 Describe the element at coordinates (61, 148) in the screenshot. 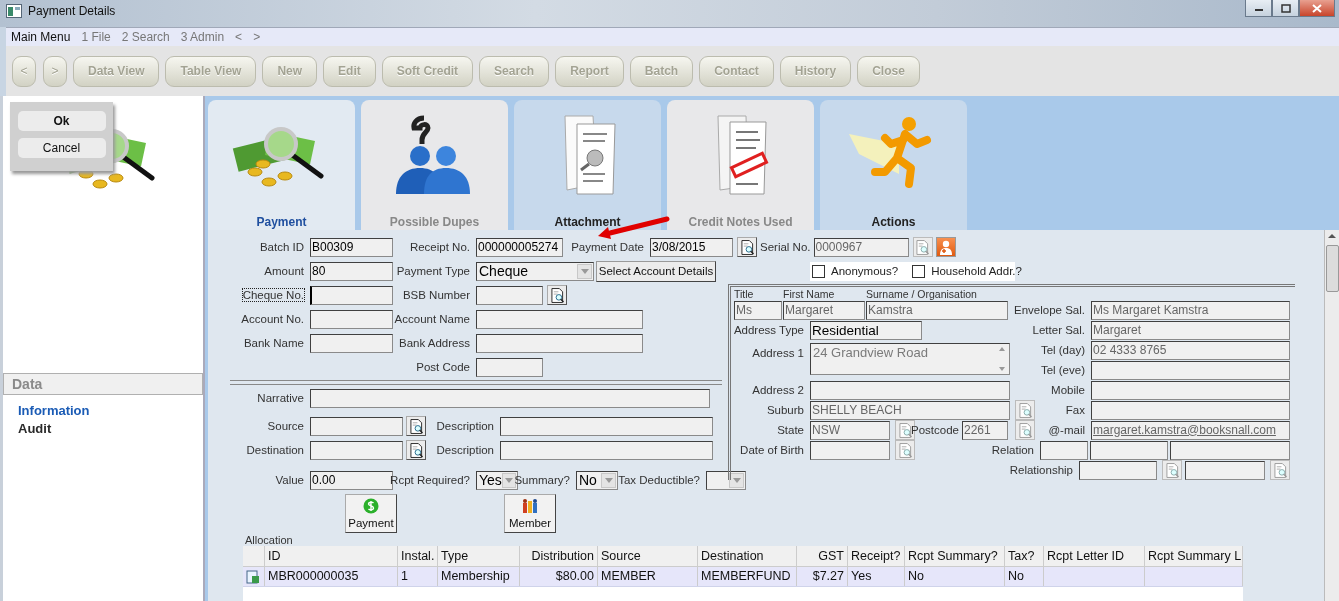

I see `dialog-button: Cancel` at that location.